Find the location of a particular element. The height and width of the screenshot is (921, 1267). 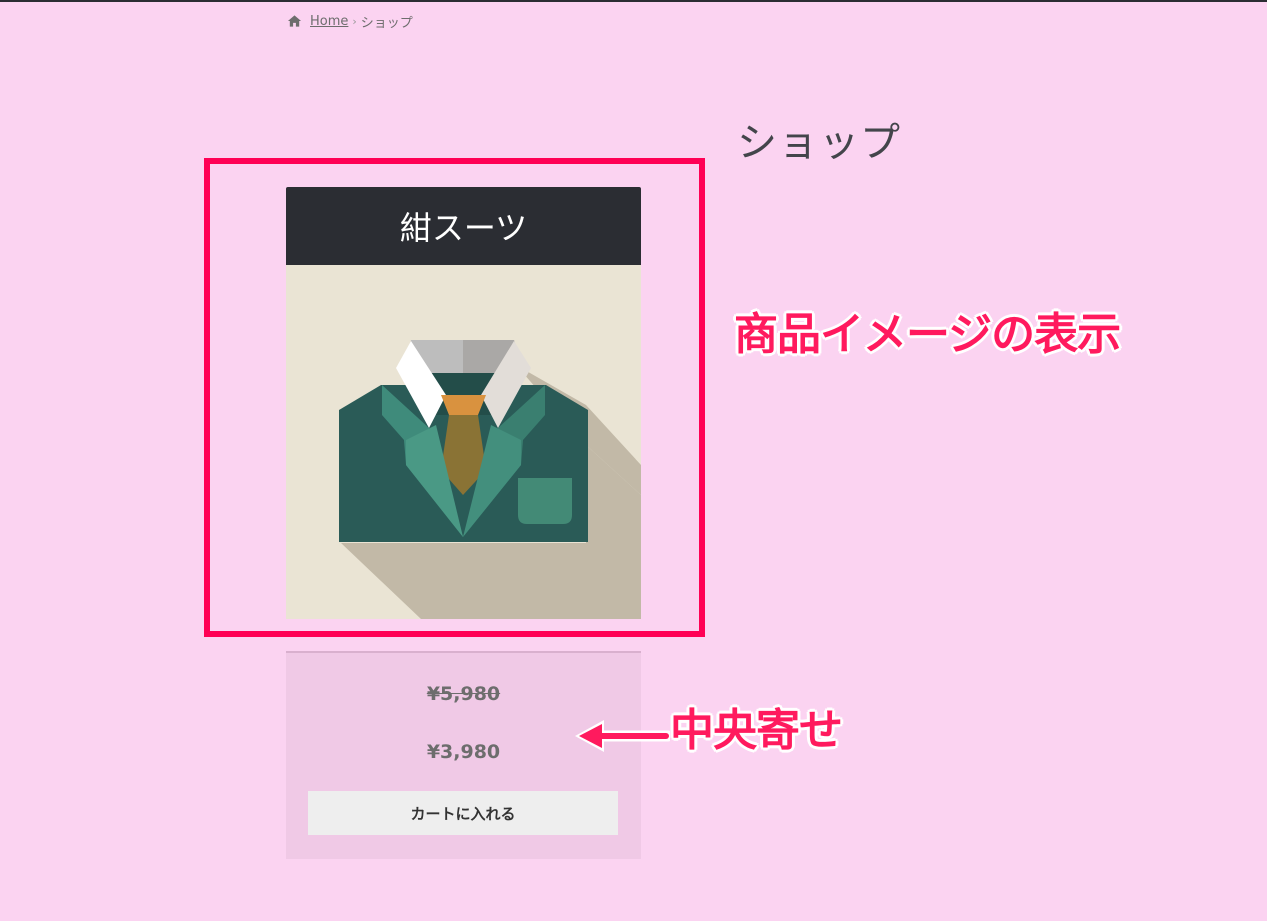

suit-icon is located at coordinates (463, 442).